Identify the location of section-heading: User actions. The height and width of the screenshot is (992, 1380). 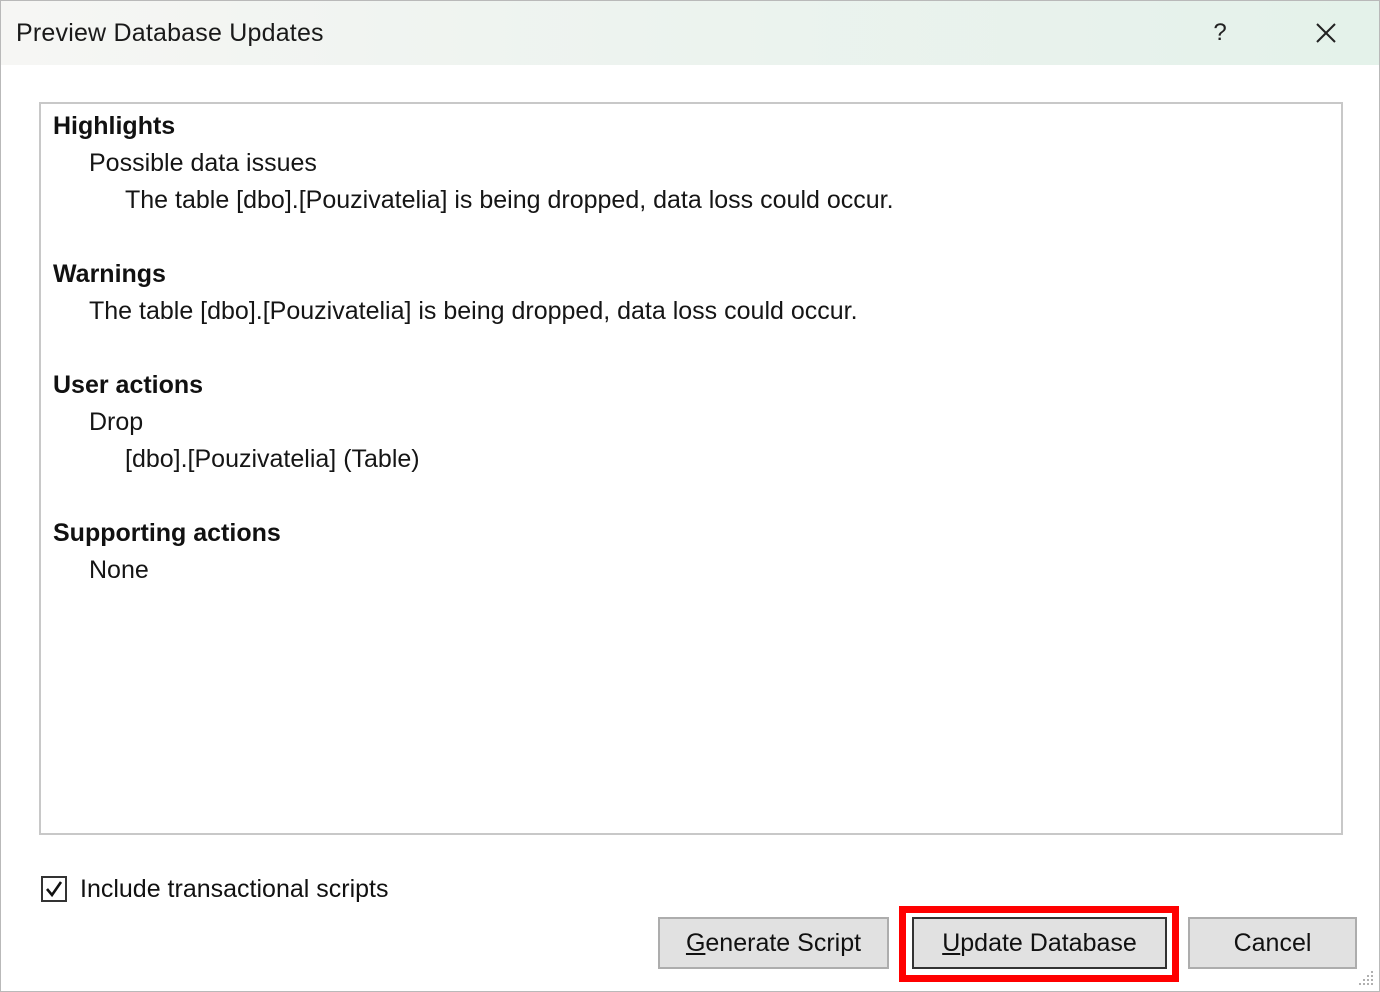
(128, 385).